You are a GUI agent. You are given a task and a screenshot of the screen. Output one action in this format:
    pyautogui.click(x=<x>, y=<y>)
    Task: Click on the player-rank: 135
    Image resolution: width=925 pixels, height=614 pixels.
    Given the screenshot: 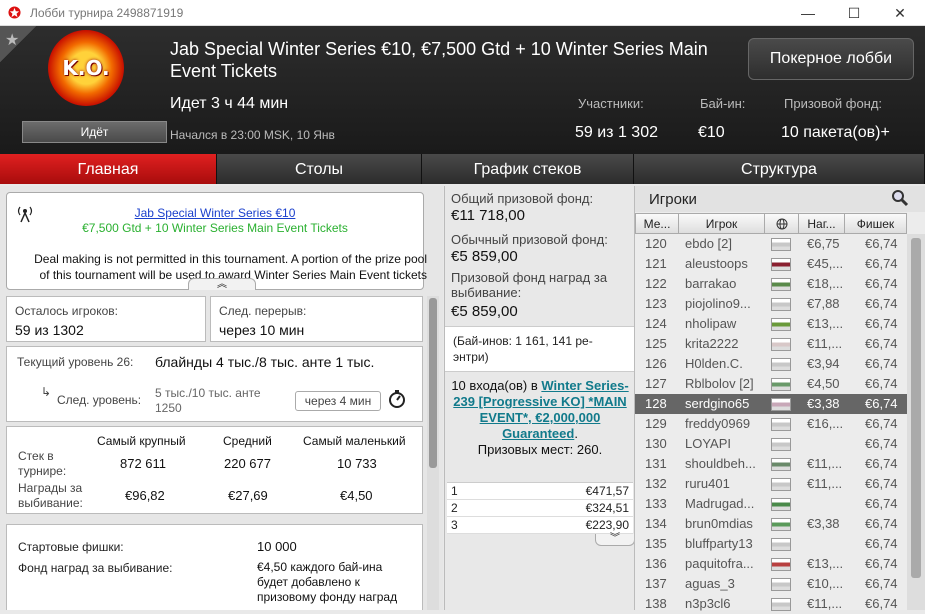 What is the action you would take?
    pyautogui.click(x=656, y=543)
    